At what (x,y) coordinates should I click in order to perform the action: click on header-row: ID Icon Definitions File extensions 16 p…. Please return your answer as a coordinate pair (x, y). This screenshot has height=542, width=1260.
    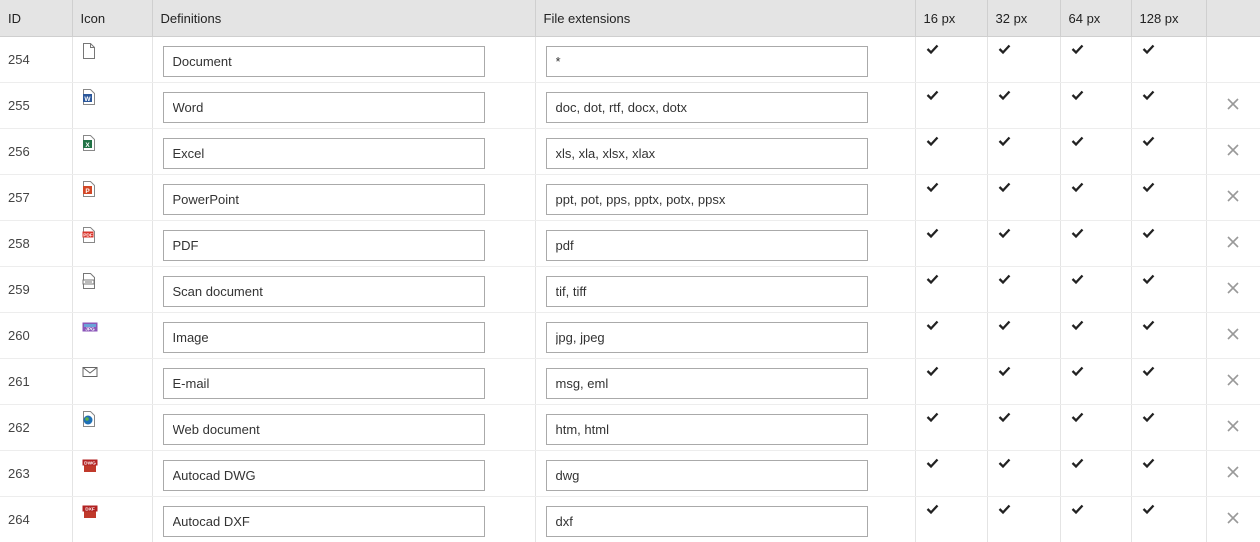
    Looking at the image, I should click on (630, 18).